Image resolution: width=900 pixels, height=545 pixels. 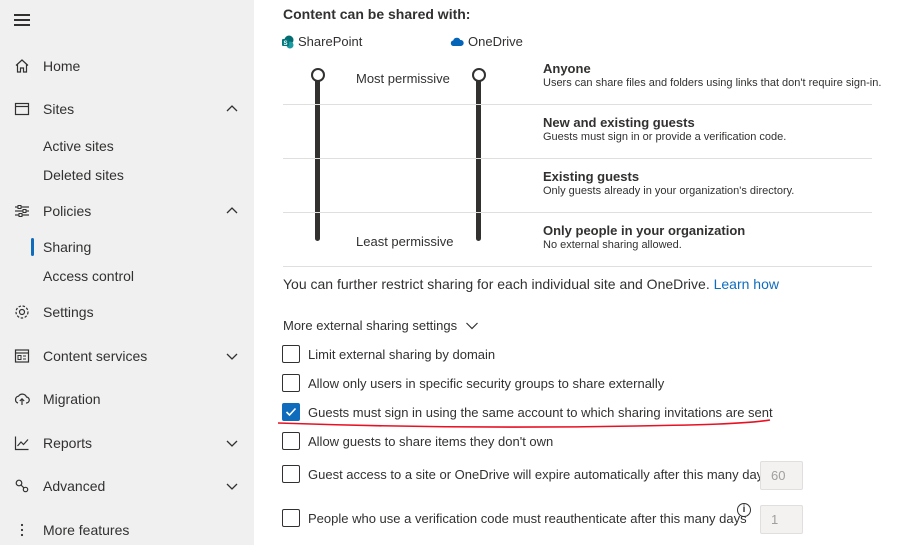 I want to click on more-settings-toggle: More external sharing settings, so click(x=381, y=325).